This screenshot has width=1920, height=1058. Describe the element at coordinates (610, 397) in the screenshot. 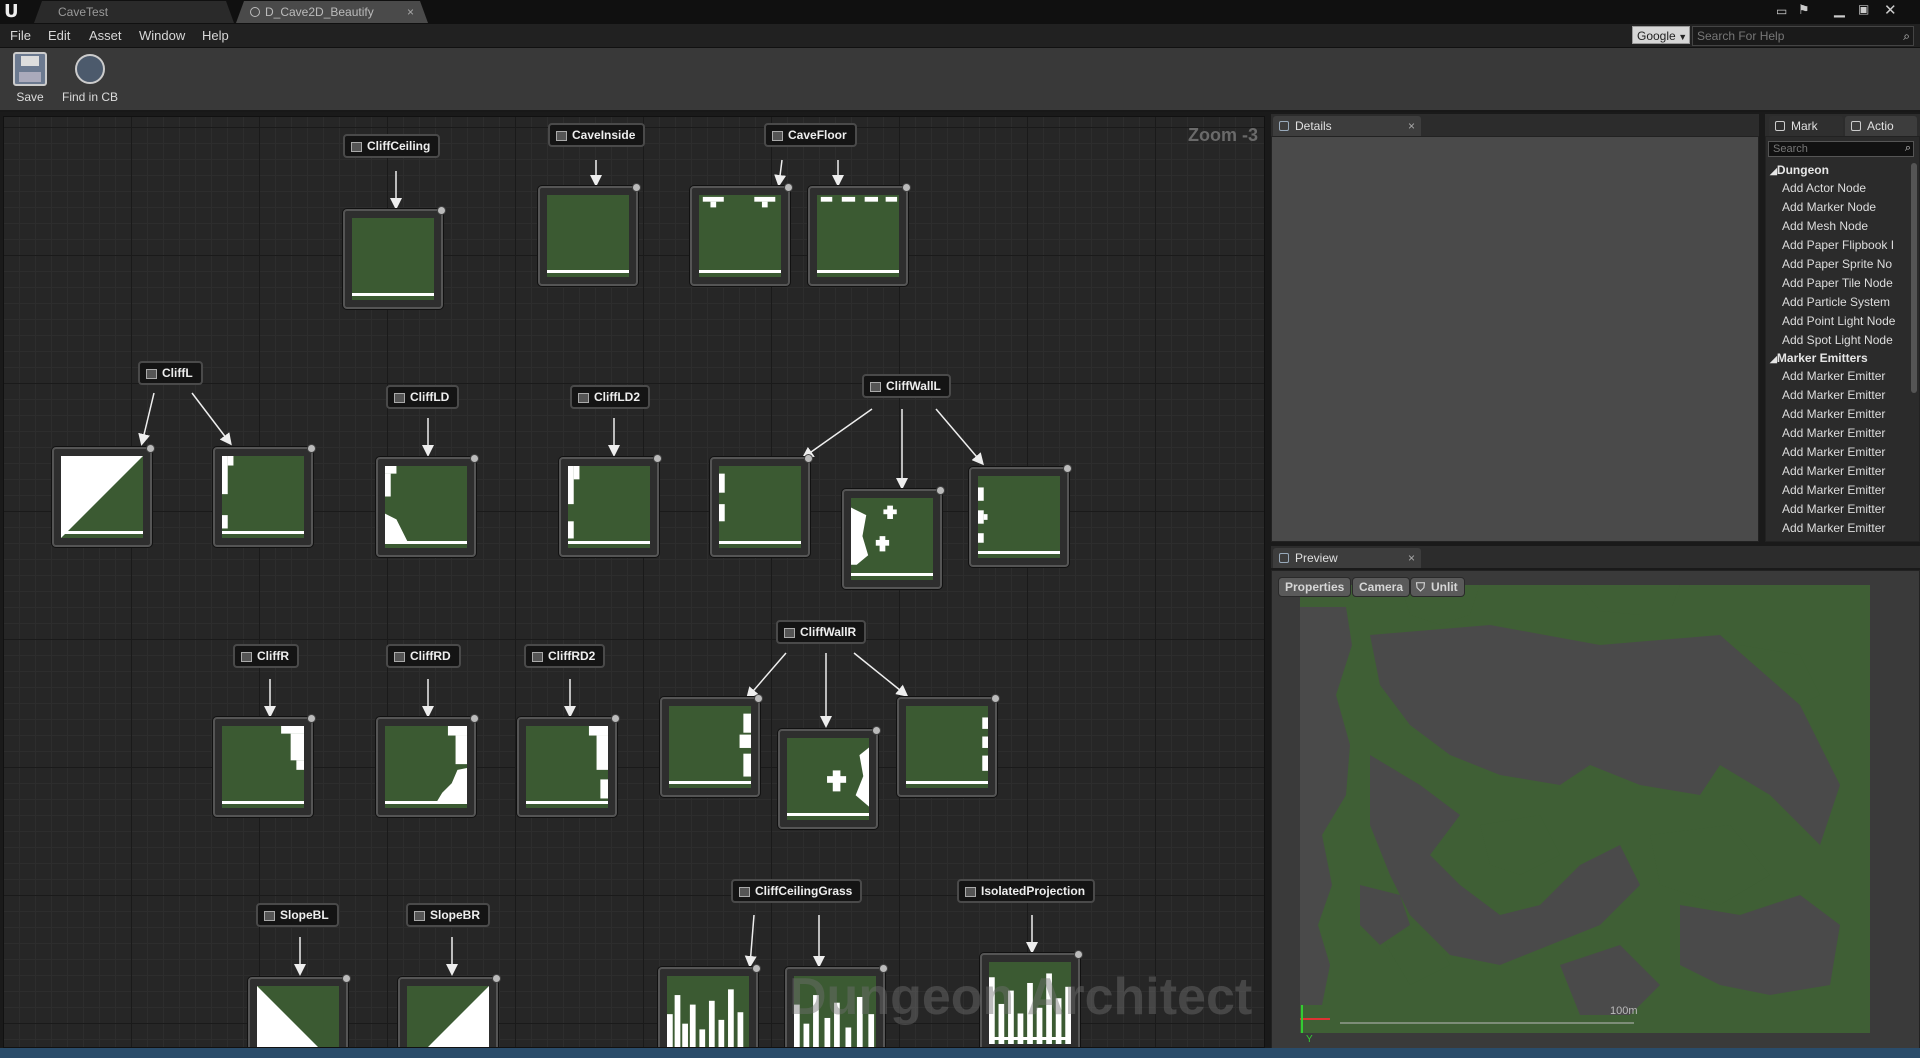

I see `node-label-cliffld2: CliffLD2` at that location.